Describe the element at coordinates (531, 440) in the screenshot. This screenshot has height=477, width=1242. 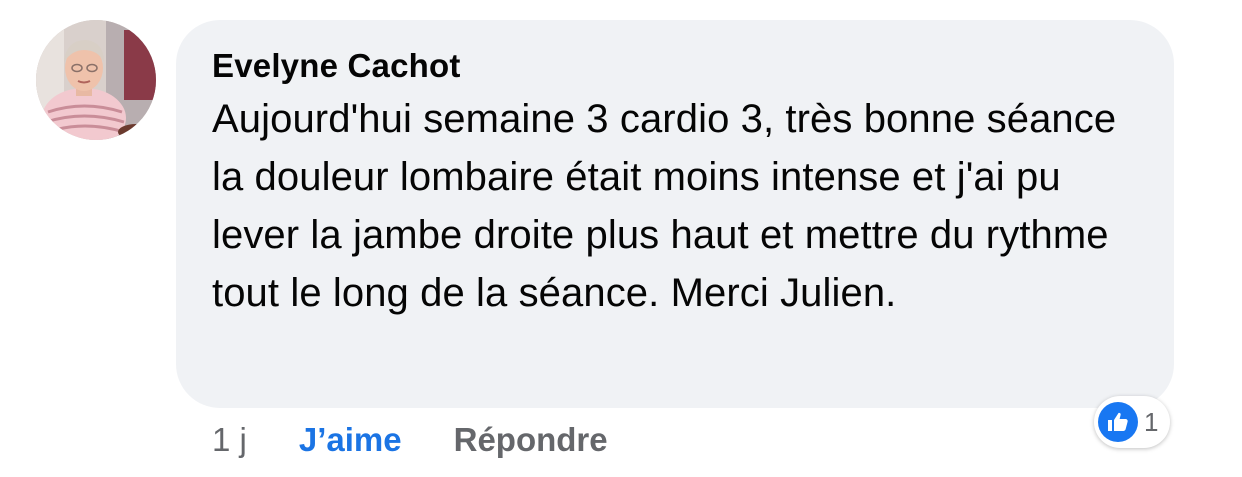
I see `reply-button: Répondre` at that location.